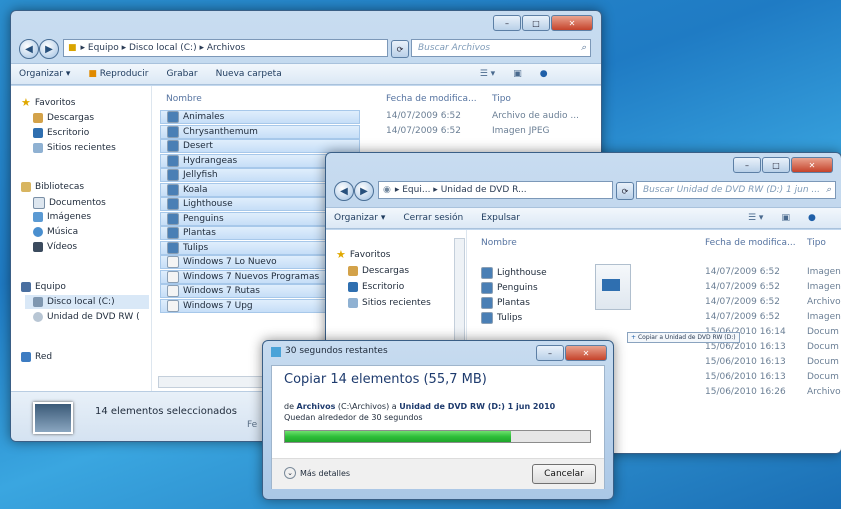 The height and width of the screenshot is (509, 841). What do you see at coordinates (69, 203) in the screenshot?
I see `nav-documentos: Documentos` at bounding box center [69, 203].